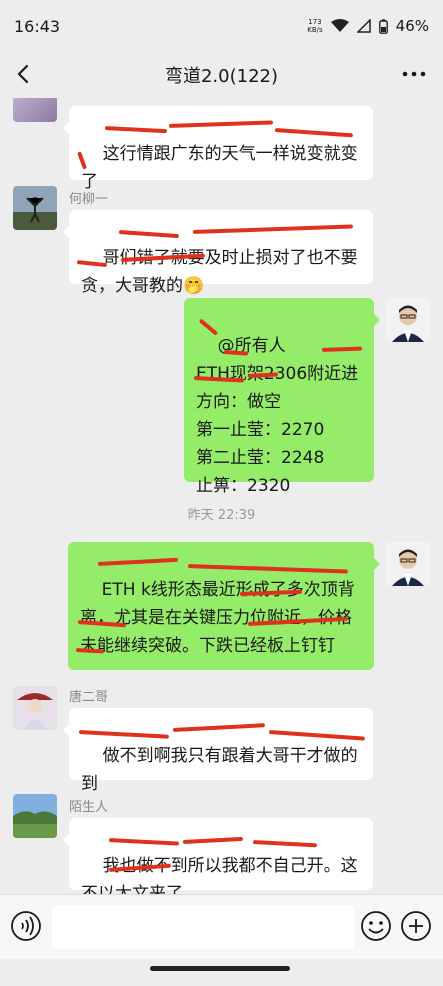 The width and height of the screenshot is (443, 986). Describe the element at coordinates (37, 26) in the screenshot. I see `status-time: 16:43` at that location.